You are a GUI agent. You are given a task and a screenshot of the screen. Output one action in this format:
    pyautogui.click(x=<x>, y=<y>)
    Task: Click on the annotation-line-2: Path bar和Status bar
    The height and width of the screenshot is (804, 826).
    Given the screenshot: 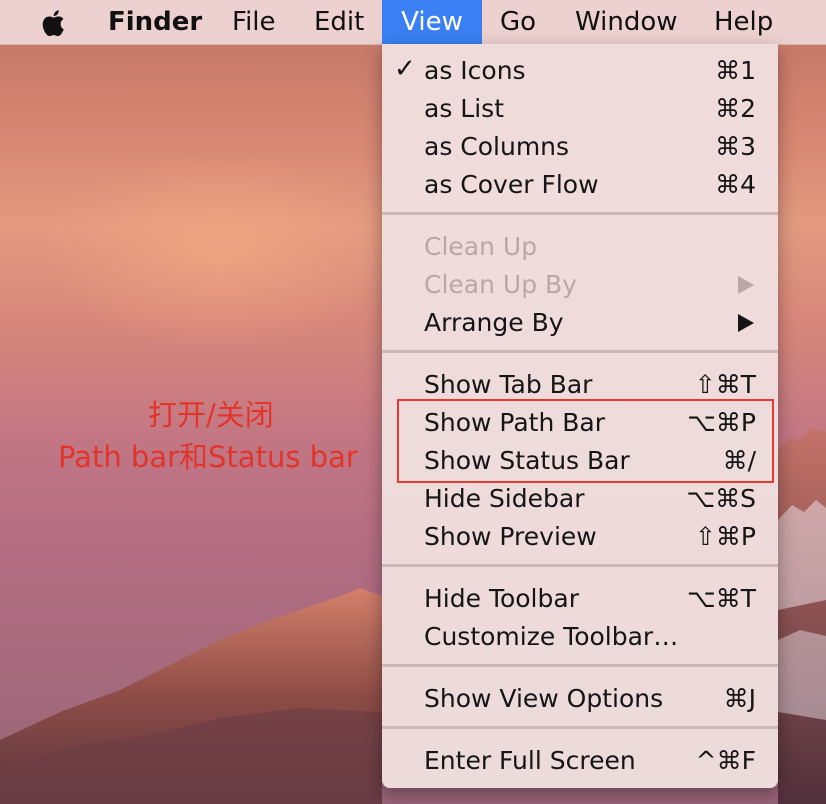 What is the action you would take?
    pyautogui.click(x=208, y=457)
    